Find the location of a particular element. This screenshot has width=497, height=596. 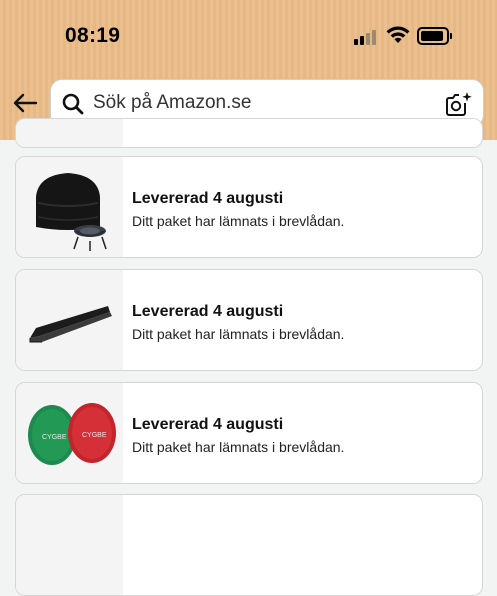

wifi-icon is located at coordinates (398, 34).